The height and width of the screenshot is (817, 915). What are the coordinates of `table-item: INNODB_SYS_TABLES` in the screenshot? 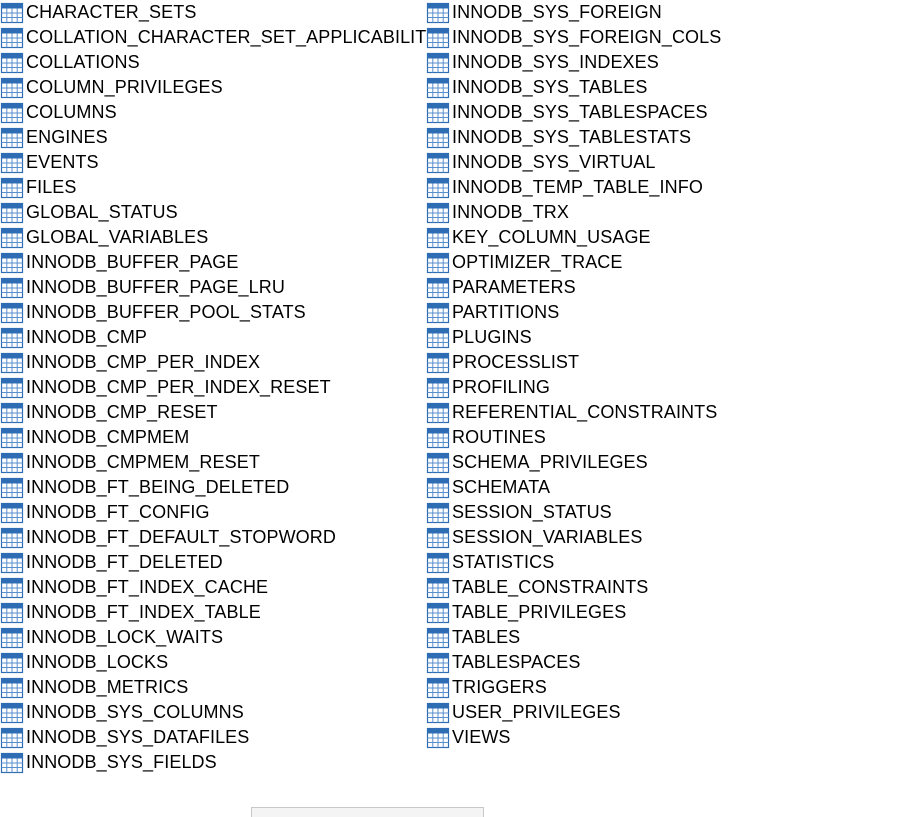 It's located at (666, 87).